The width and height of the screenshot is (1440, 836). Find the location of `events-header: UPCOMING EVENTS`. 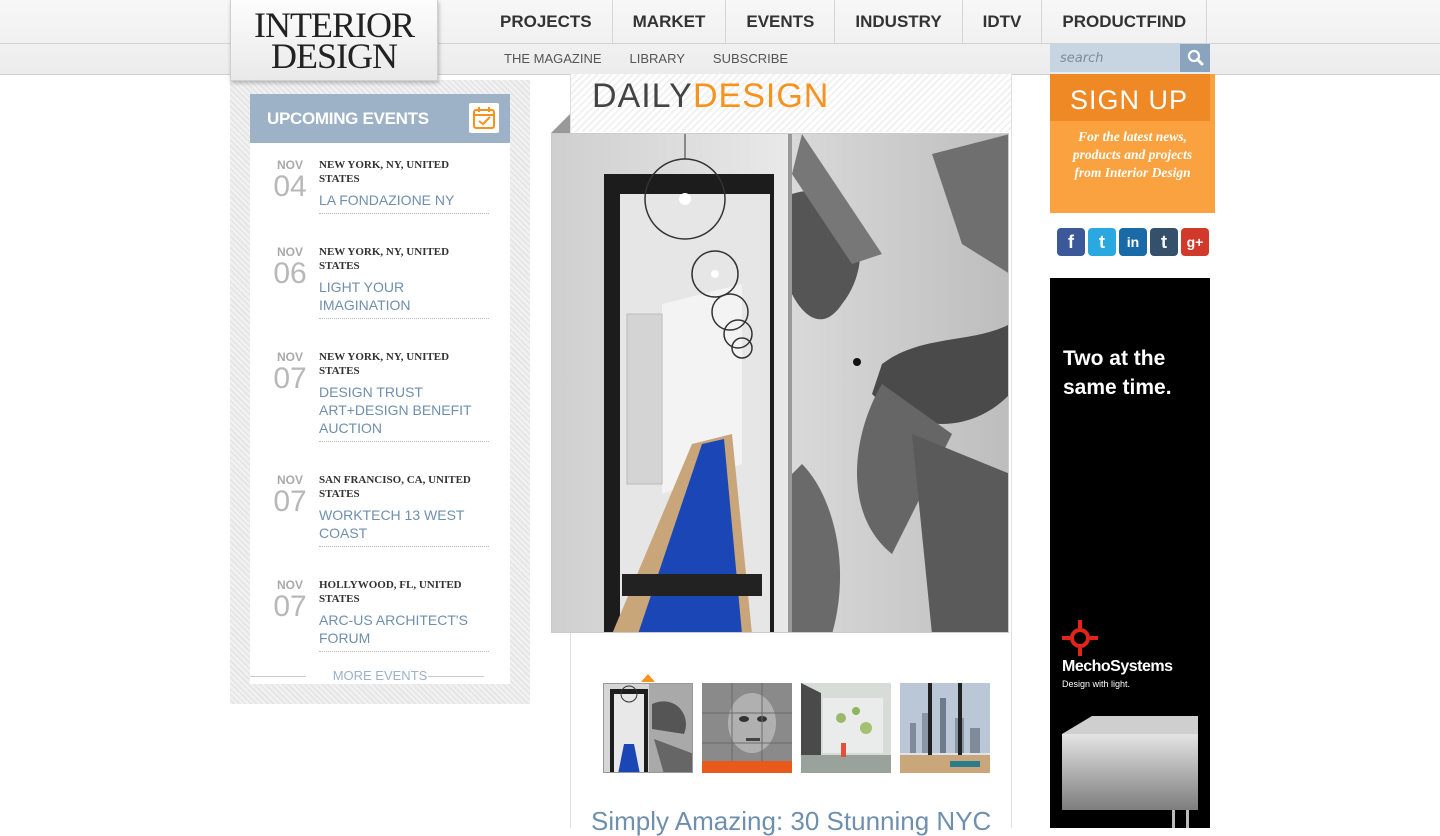

events-header: UPCOMING EVENTS is located at coordinates (380, 118).